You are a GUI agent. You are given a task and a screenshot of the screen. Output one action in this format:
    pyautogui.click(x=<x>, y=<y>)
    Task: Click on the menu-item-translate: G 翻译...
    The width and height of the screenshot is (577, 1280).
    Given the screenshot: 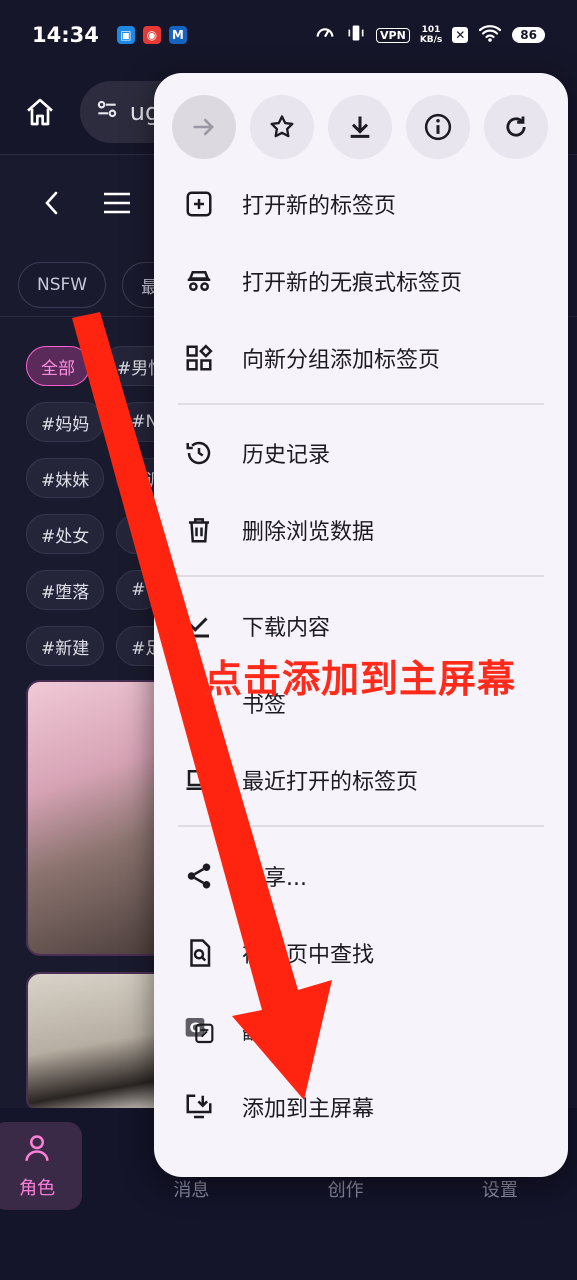 What is the action you would take?
    pyautogui.click(x=361, y=1029)
    